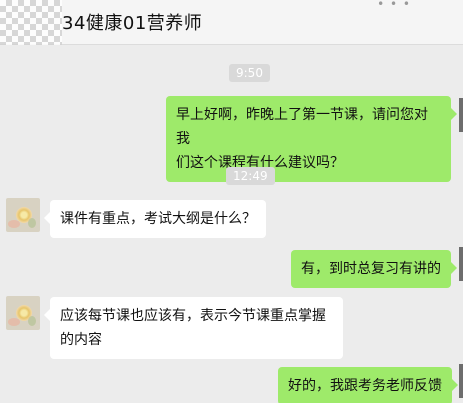 The image size is (463, 403). Describe the element at coordinates (365, 386) in the screenshot. I see `message-line: 好的，我跟考务老师反馈` at that location.